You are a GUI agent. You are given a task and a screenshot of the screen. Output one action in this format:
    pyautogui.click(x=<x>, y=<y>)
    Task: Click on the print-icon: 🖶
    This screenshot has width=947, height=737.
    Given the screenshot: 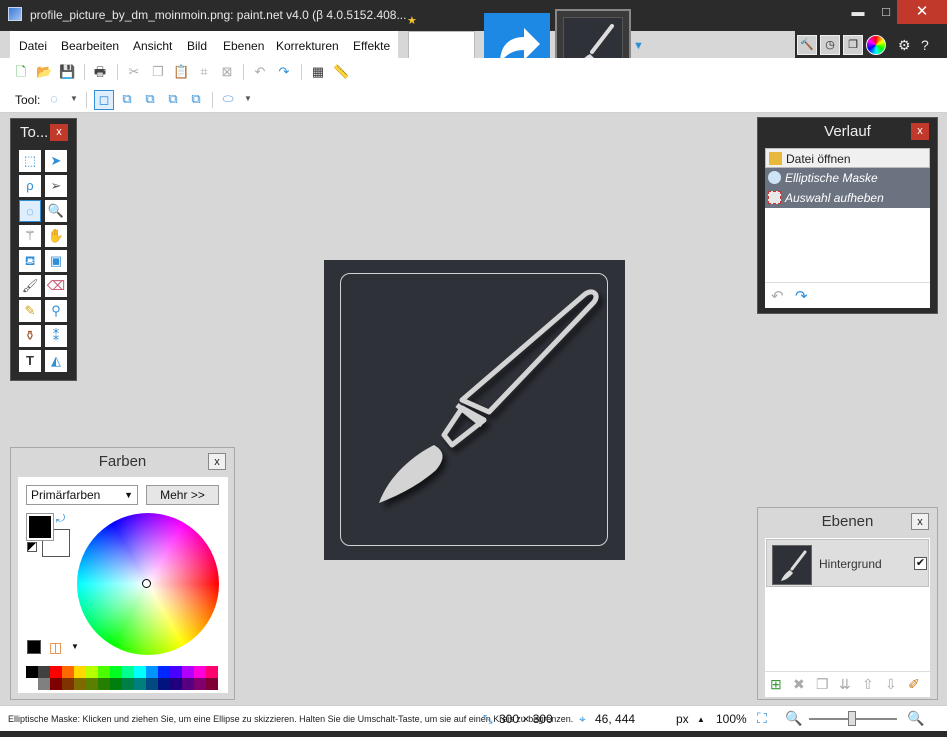 What is the action you would take?
    pyautogui.click(x=100, y=72)
    